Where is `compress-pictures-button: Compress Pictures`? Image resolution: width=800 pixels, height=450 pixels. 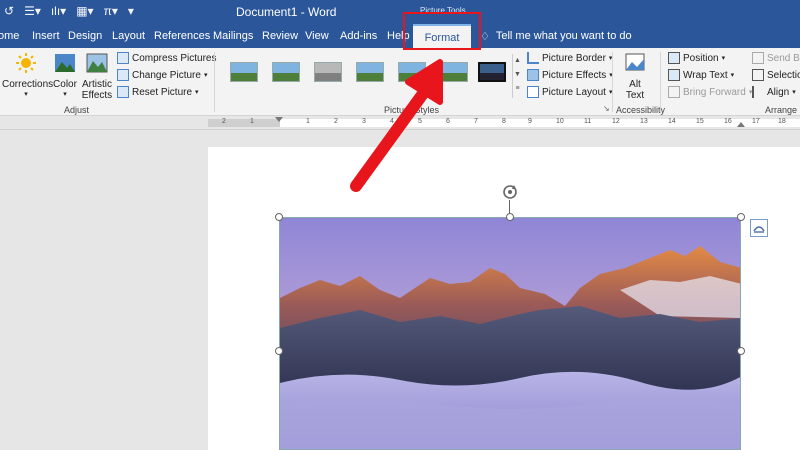 compress-pictures-button: Compress Pictures is located at coordinates (166, 58).